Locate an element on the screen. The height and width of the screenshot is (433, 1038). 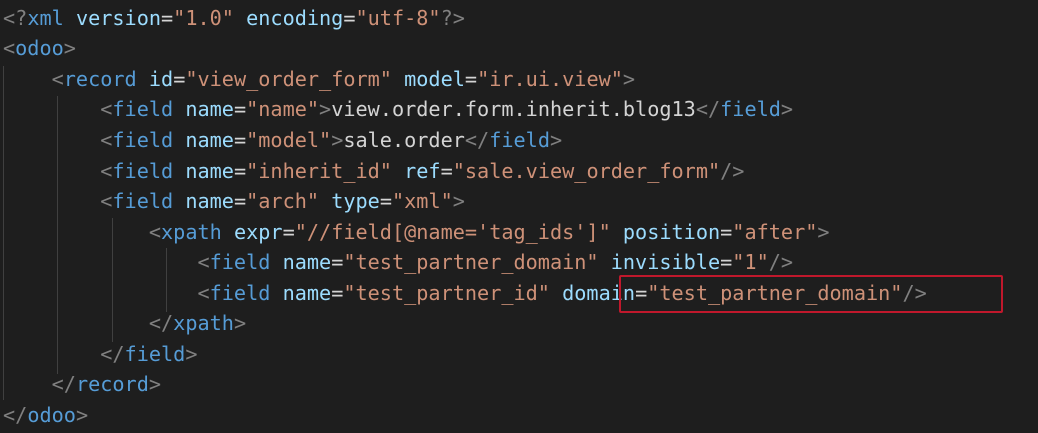
code-line: </record> is located at coordinates (82, 384).